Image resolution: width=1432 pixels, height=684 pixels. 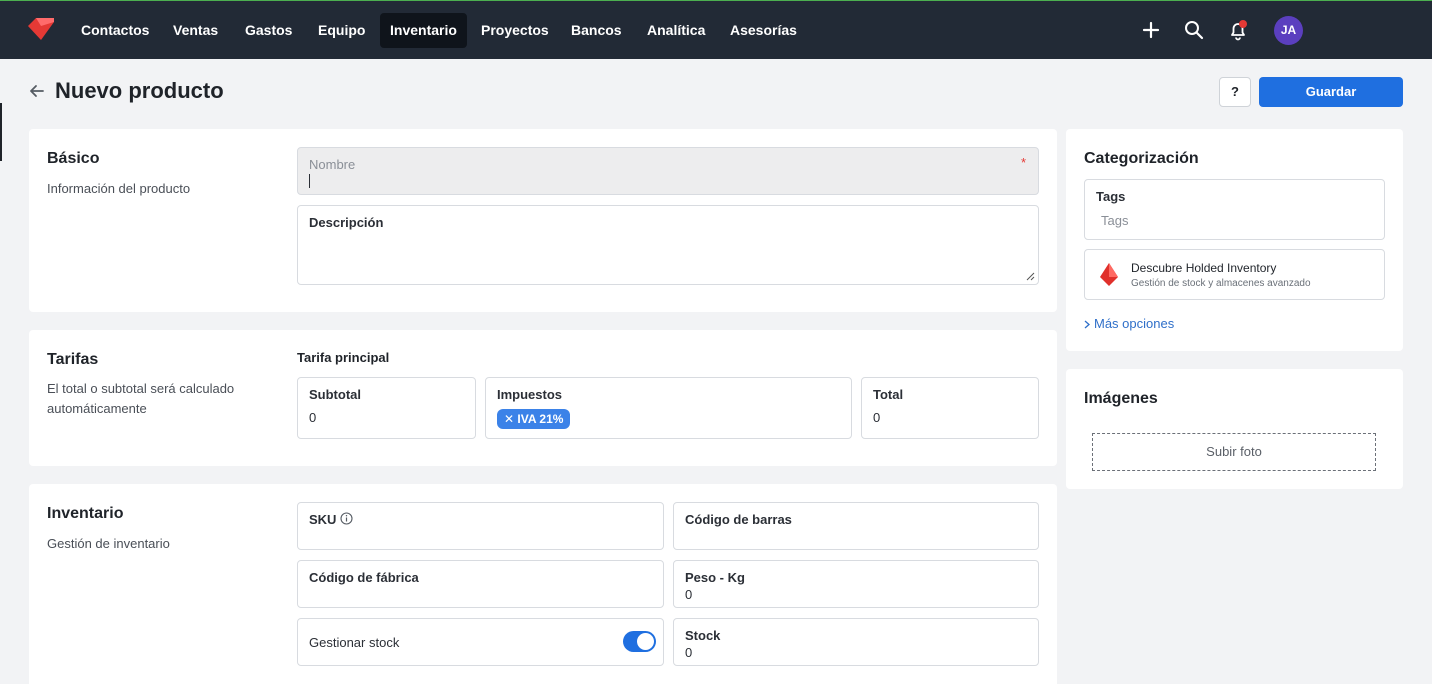 I want to click on holded-logo-icon, so click(x=41, y=29).